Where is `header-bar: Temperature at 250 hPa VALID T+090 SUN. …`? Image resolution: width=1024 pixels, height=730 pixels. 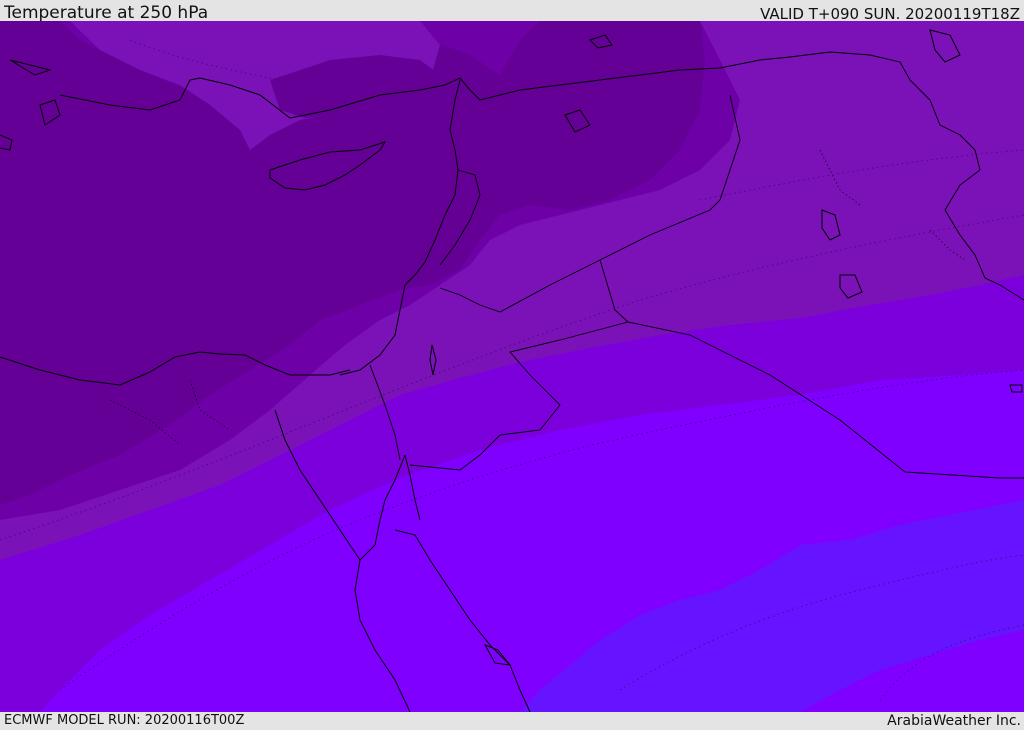
header-bar: Temperature at 250 hPa VALID T+090 SUN. … is located at coordinates (512, 11).